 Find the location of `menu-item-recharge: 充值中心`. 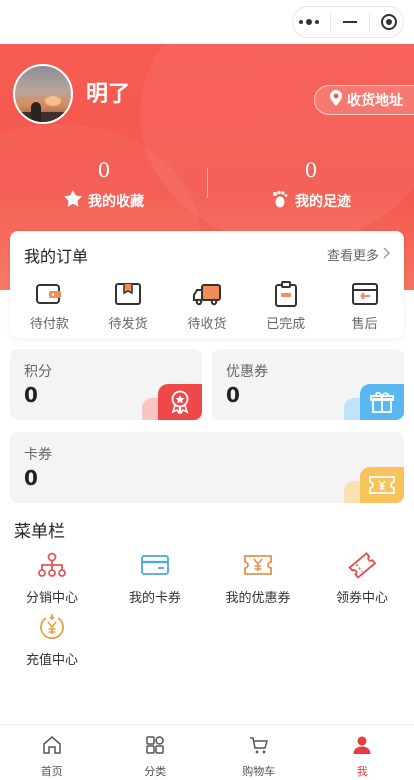

menu-item-recharge: 充值中心 is located at coordinates (52, 639).